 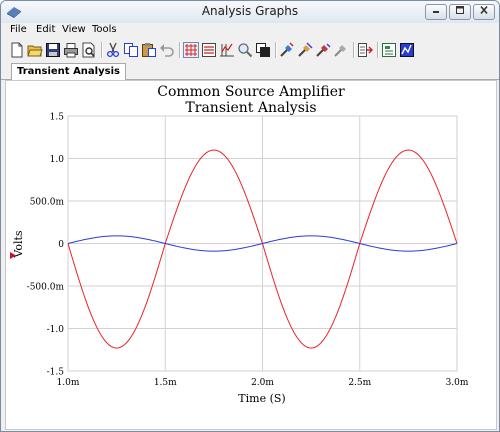 What do you see at coordinates (250, 108) in the screenshot?
I see `chart-subtitle: Transient Analysis` at bounding box center [250, 108].